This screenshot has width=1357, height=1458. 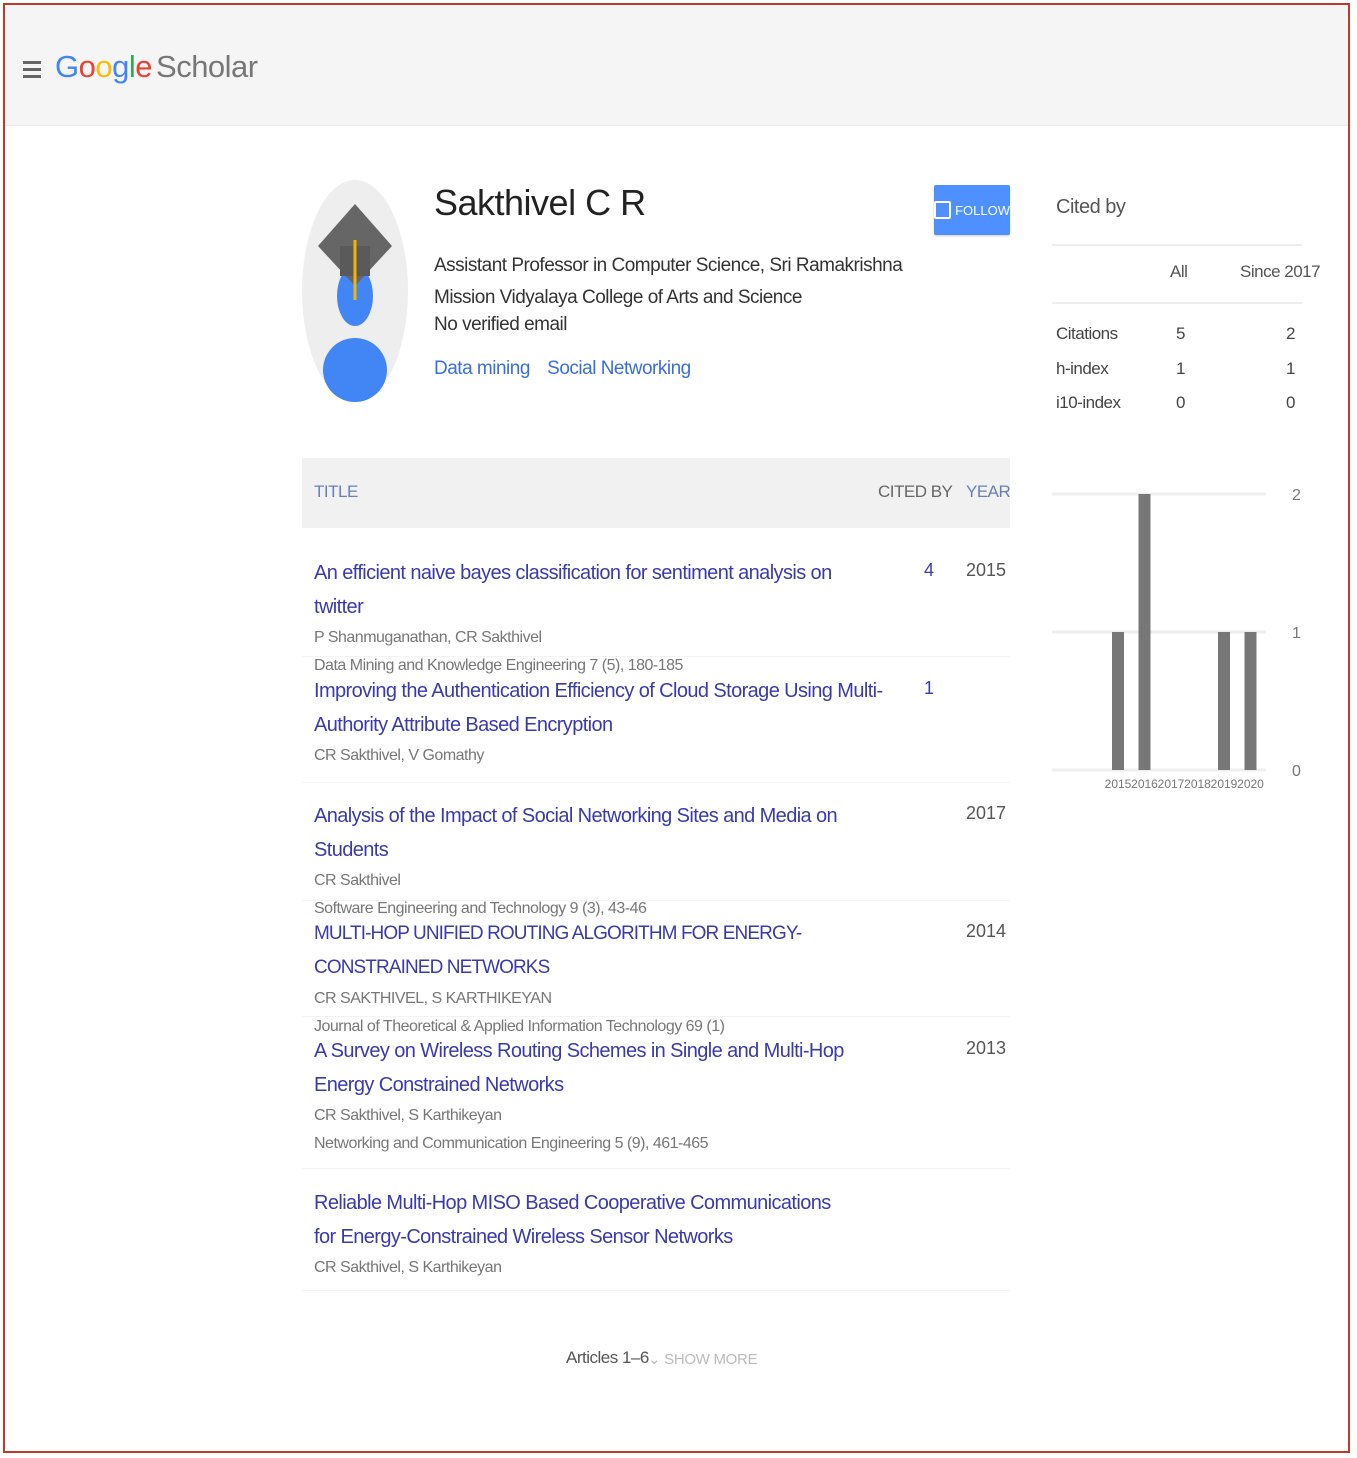 I want to click on col-all-header: All, so click(x=1179, y=271).